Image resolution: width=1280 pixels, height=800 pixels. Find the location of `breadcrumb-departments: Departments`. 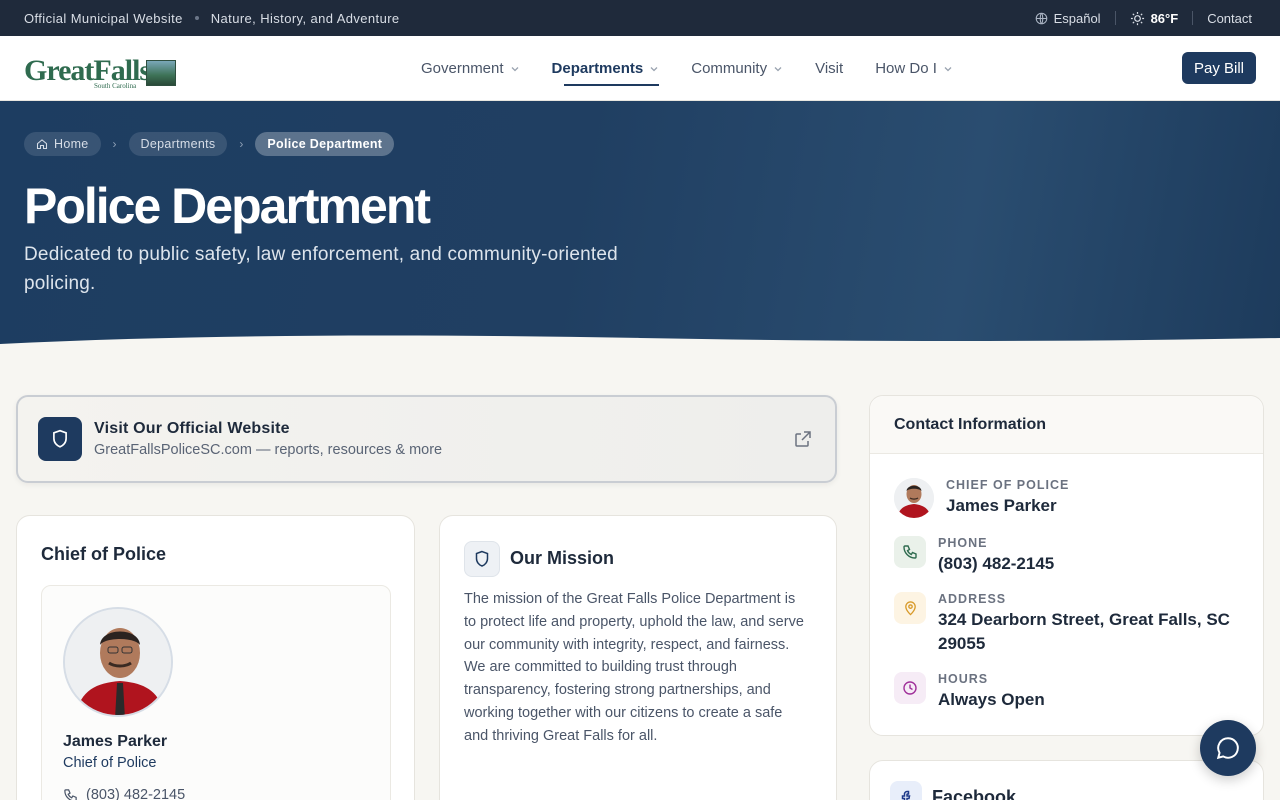

breadcrumb-departments: Departments is located at coordinates (178, 144).